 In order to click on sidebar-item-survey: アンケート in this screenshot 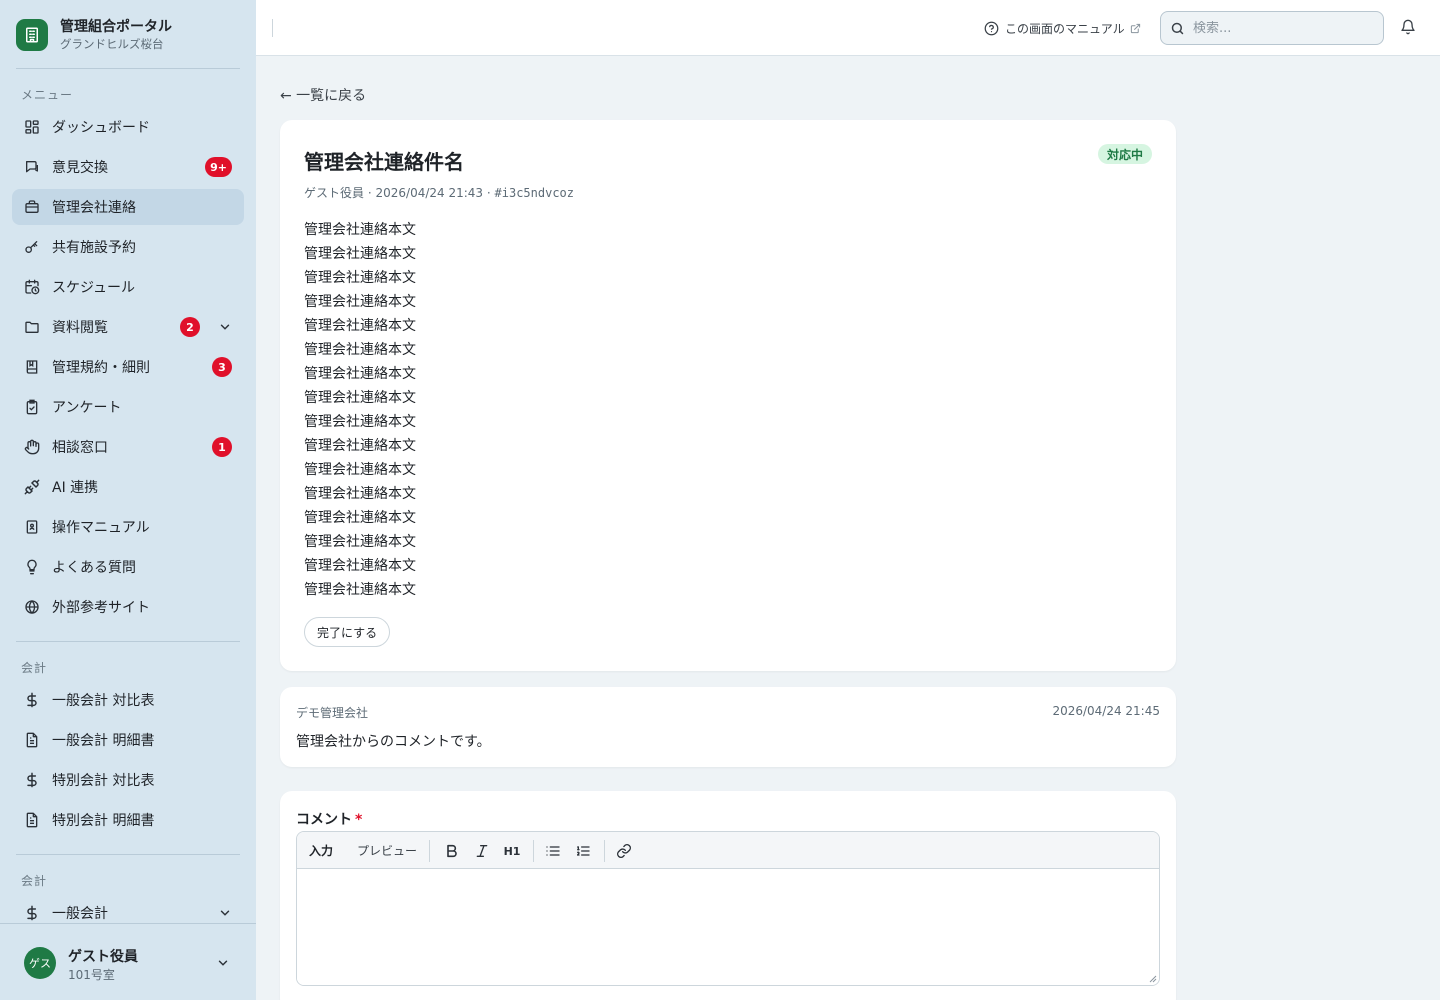, I will do `click(128, 407)`.